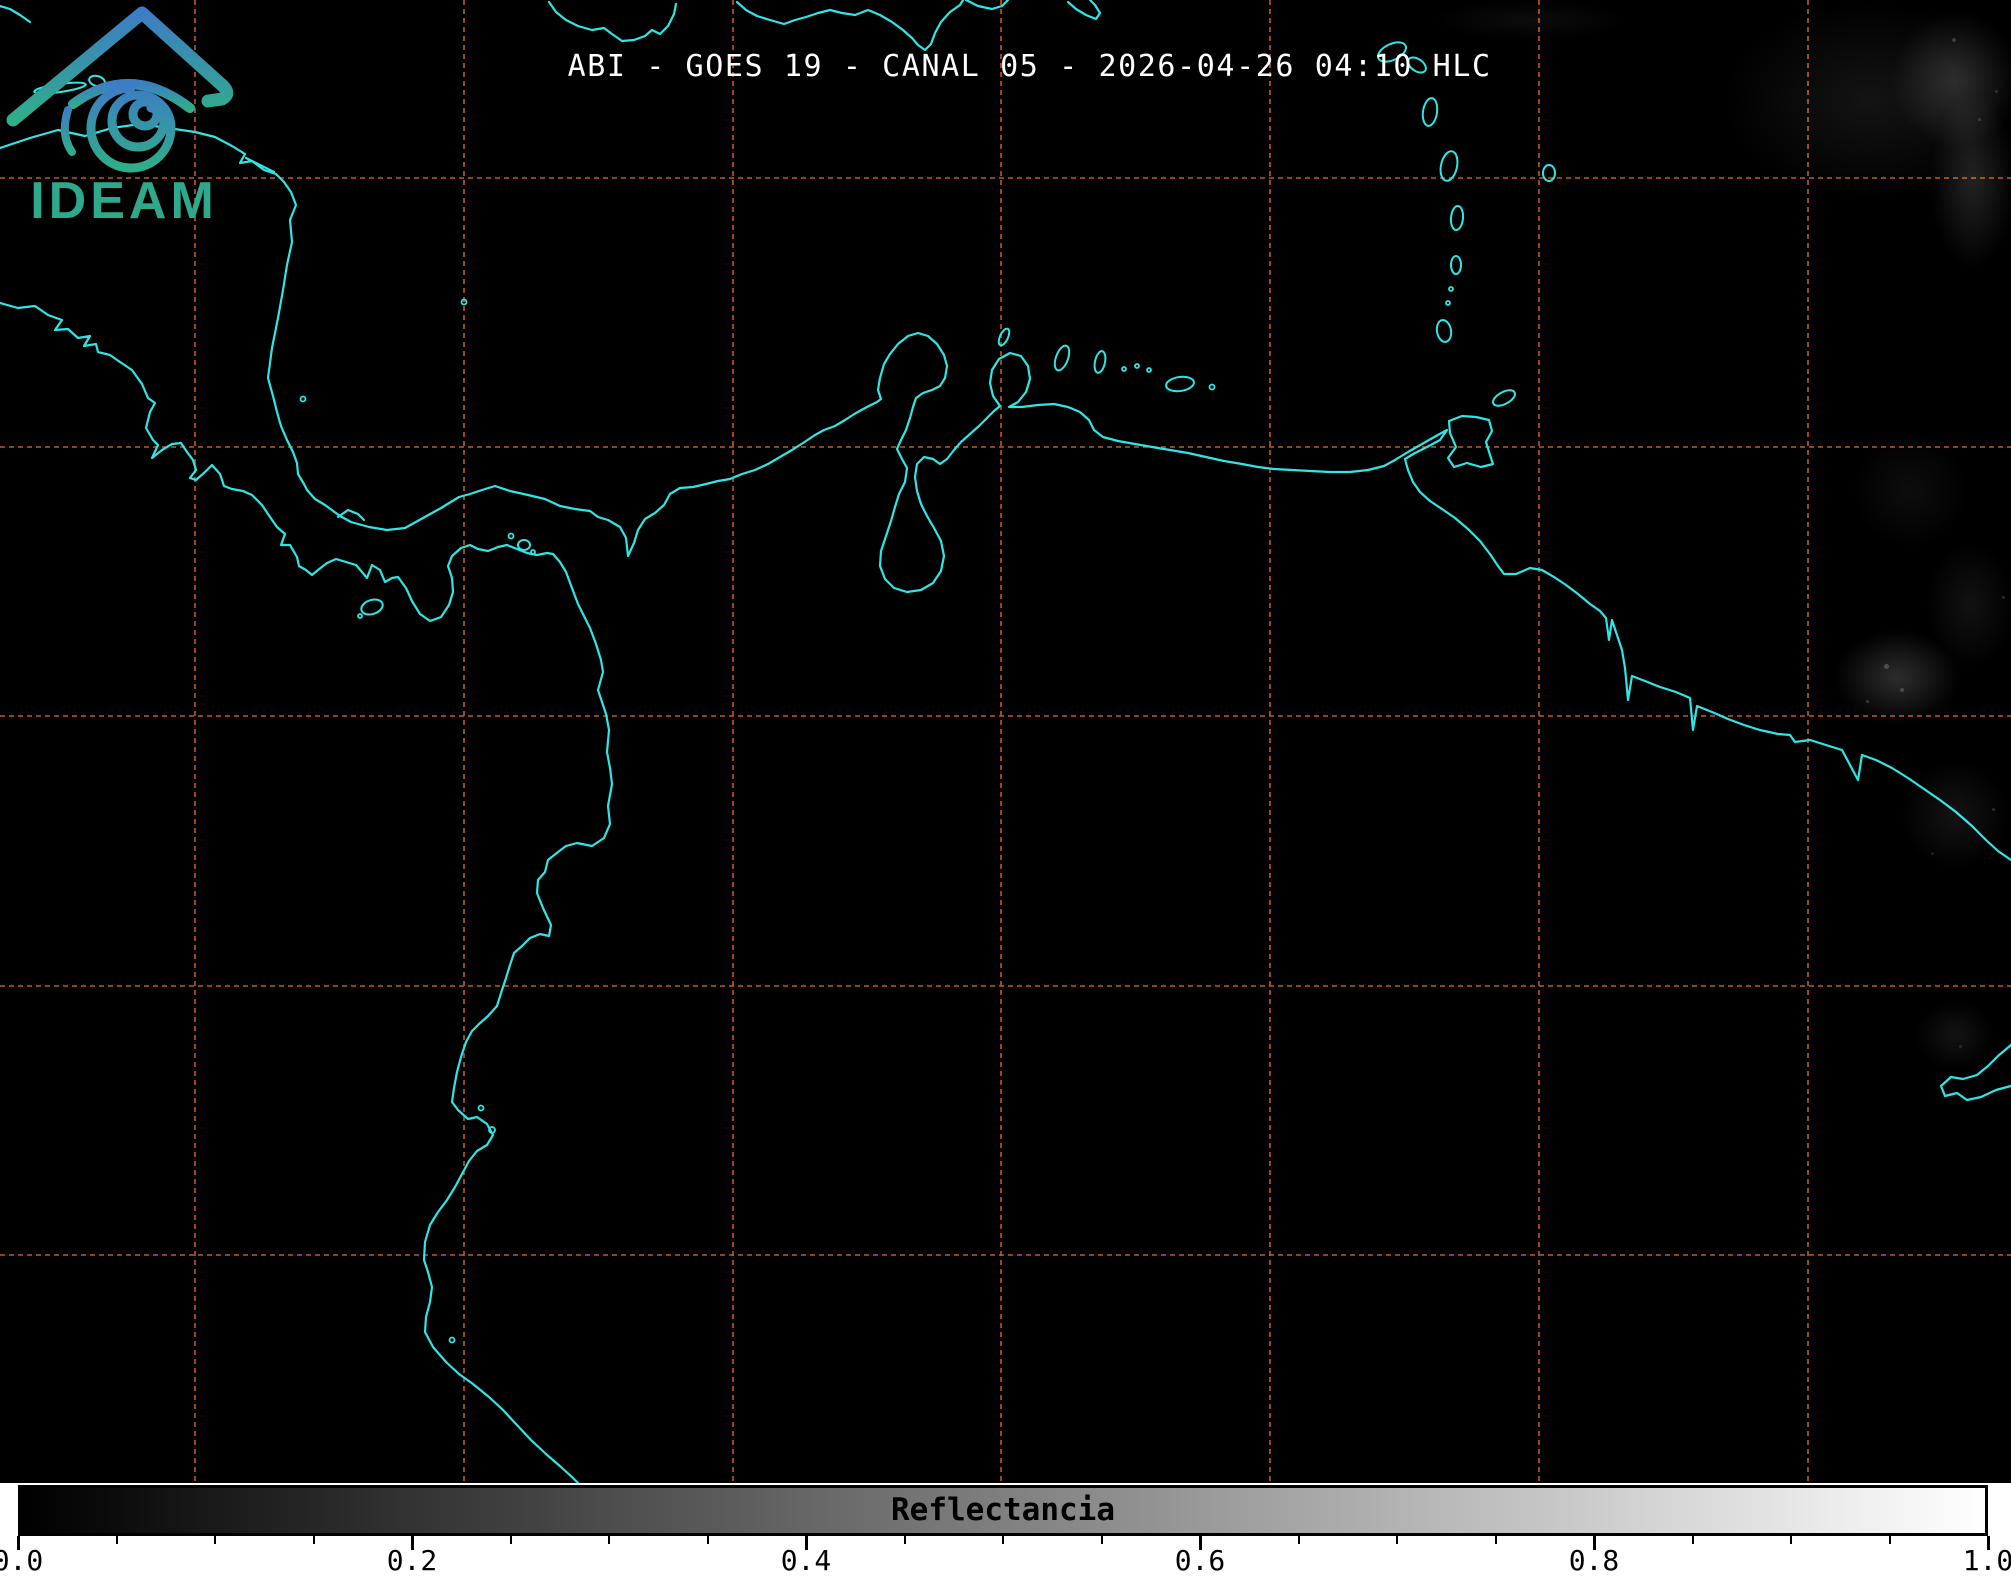 The width and height of the screenshot is (2011, 1577). I want to click on colorbar-tick-label: 1.0, so click(1986, 1560).